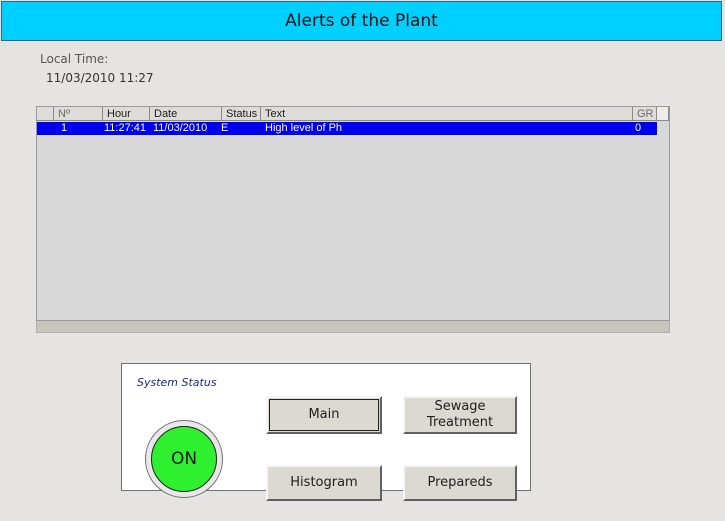 The image size is (725, 521). Describe the element at coordinates (460, 406) in the screenshot. I see `sewage-label-line1: Sewage` at that location.